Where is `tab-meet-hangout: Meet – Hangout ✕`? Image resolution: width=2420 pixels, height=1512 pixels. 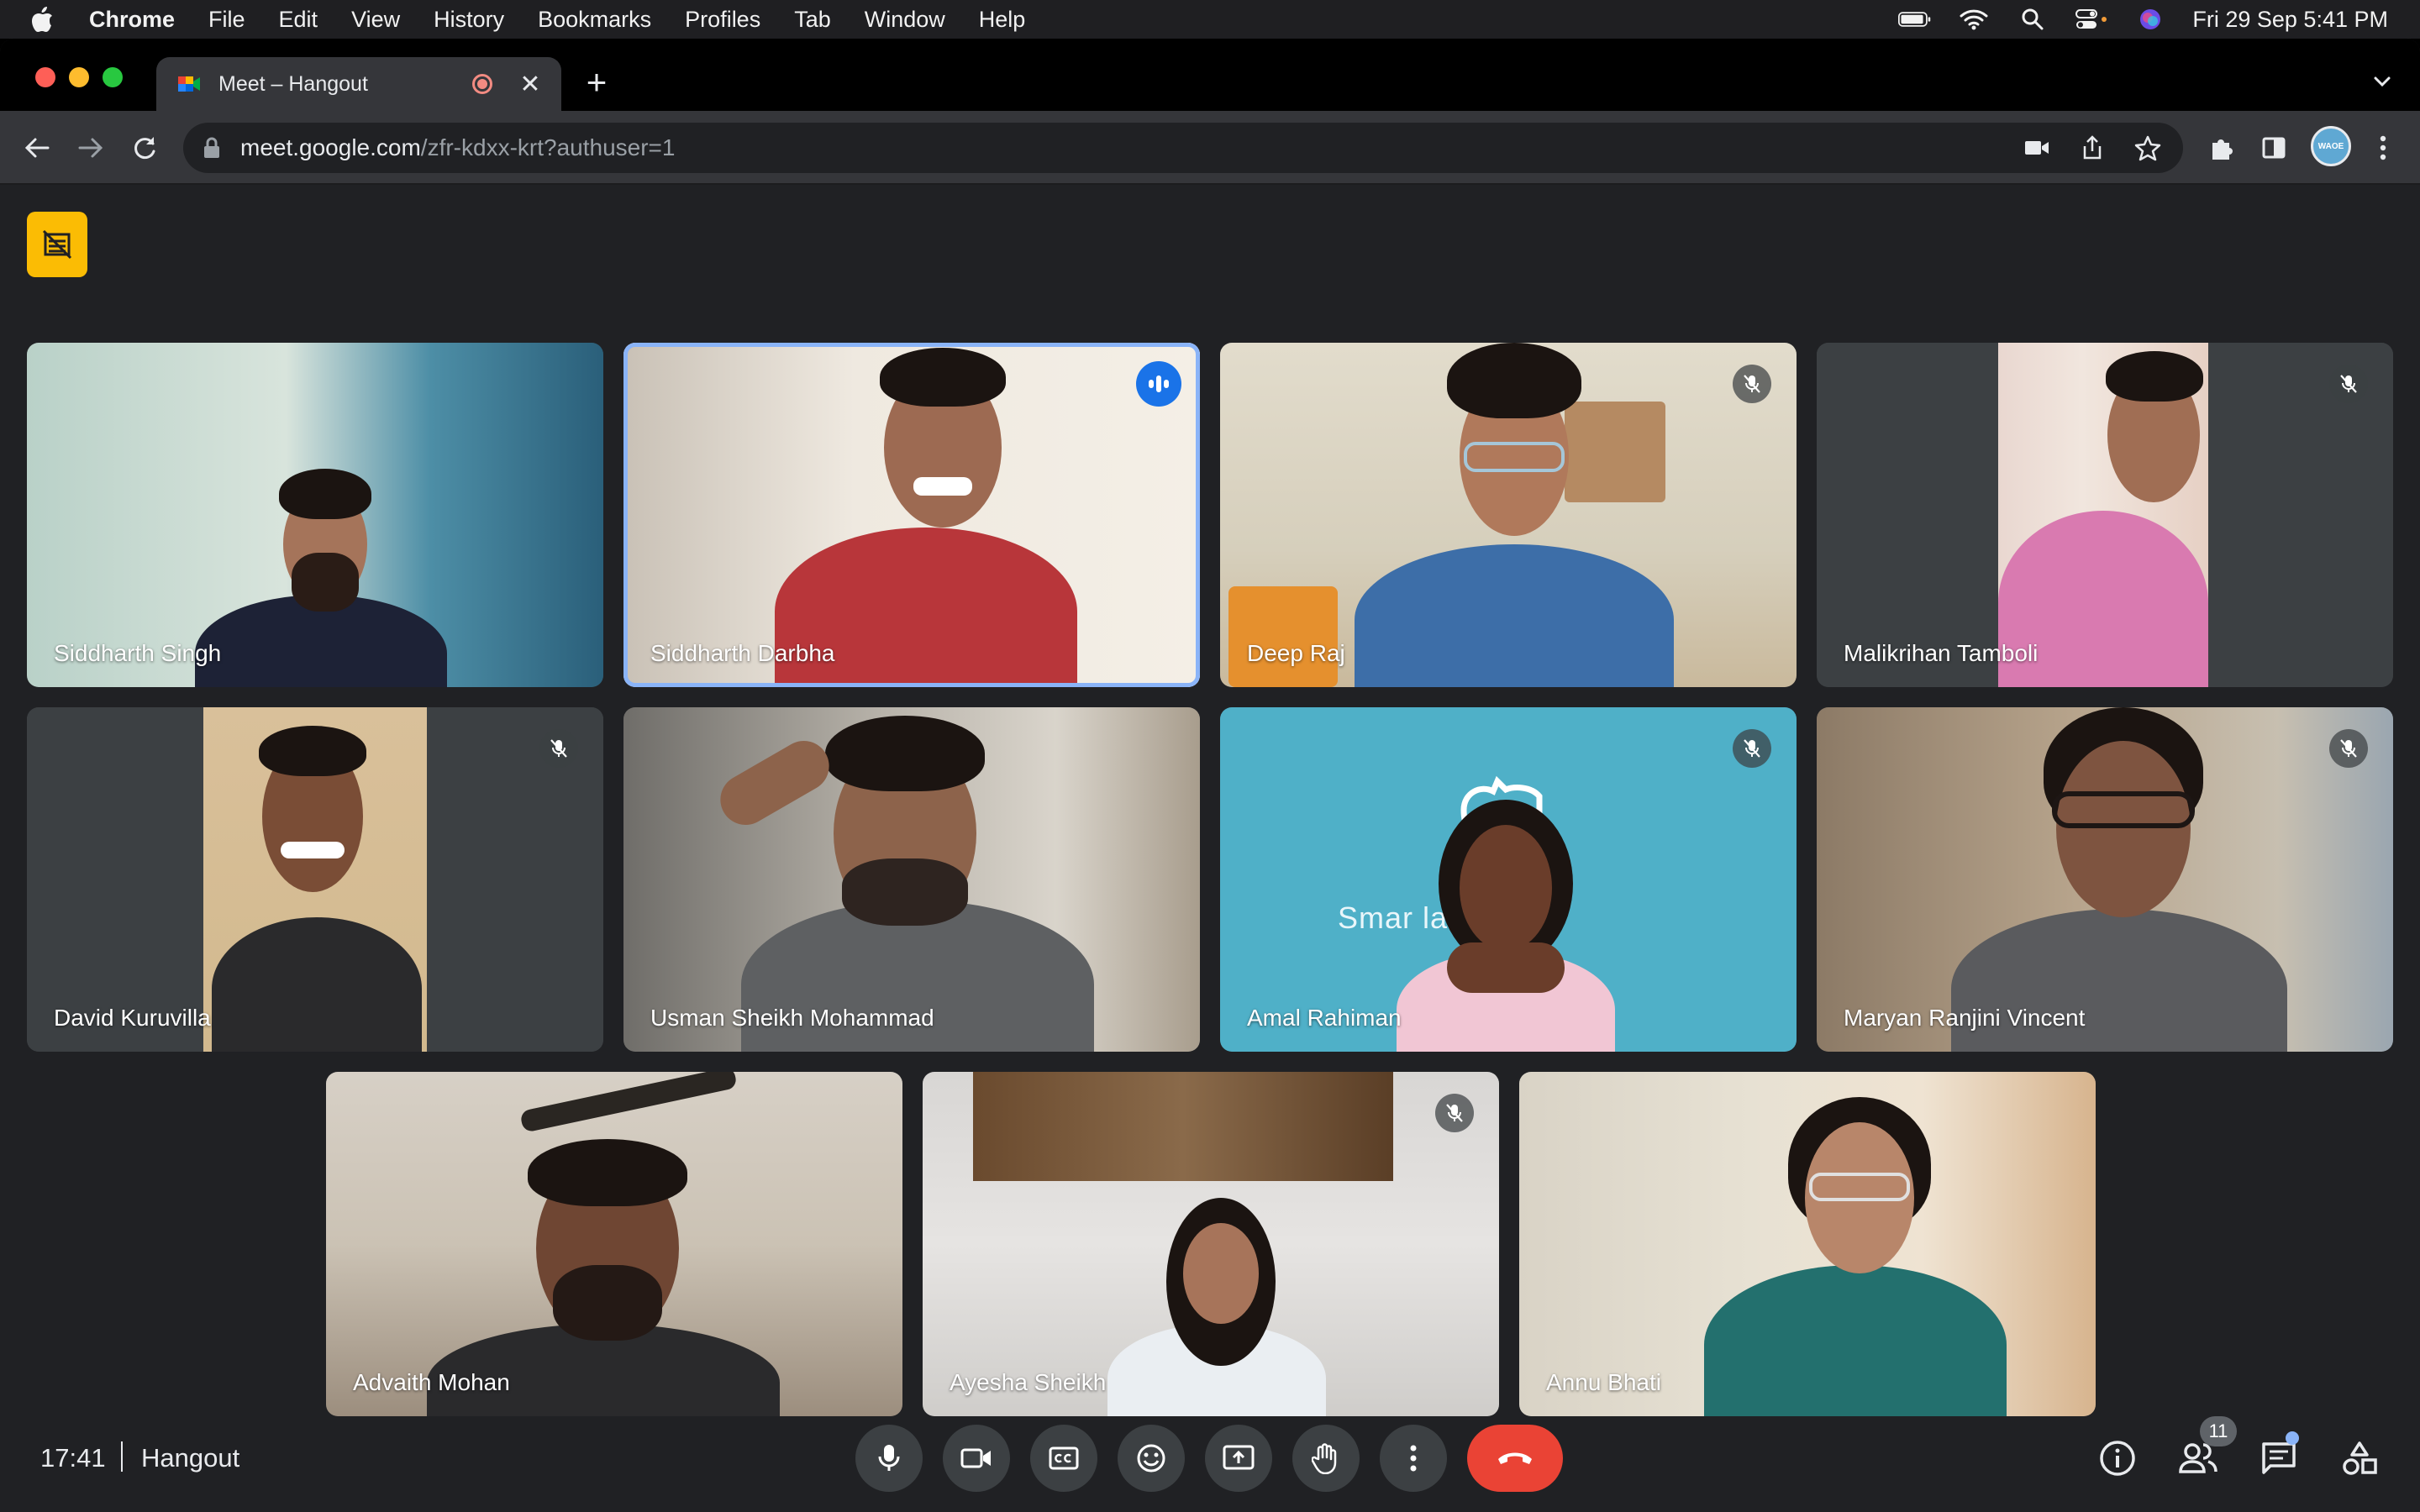 tab-meet-hangout: Meet – Hangout ✕ is located at coordinates (359, 84).